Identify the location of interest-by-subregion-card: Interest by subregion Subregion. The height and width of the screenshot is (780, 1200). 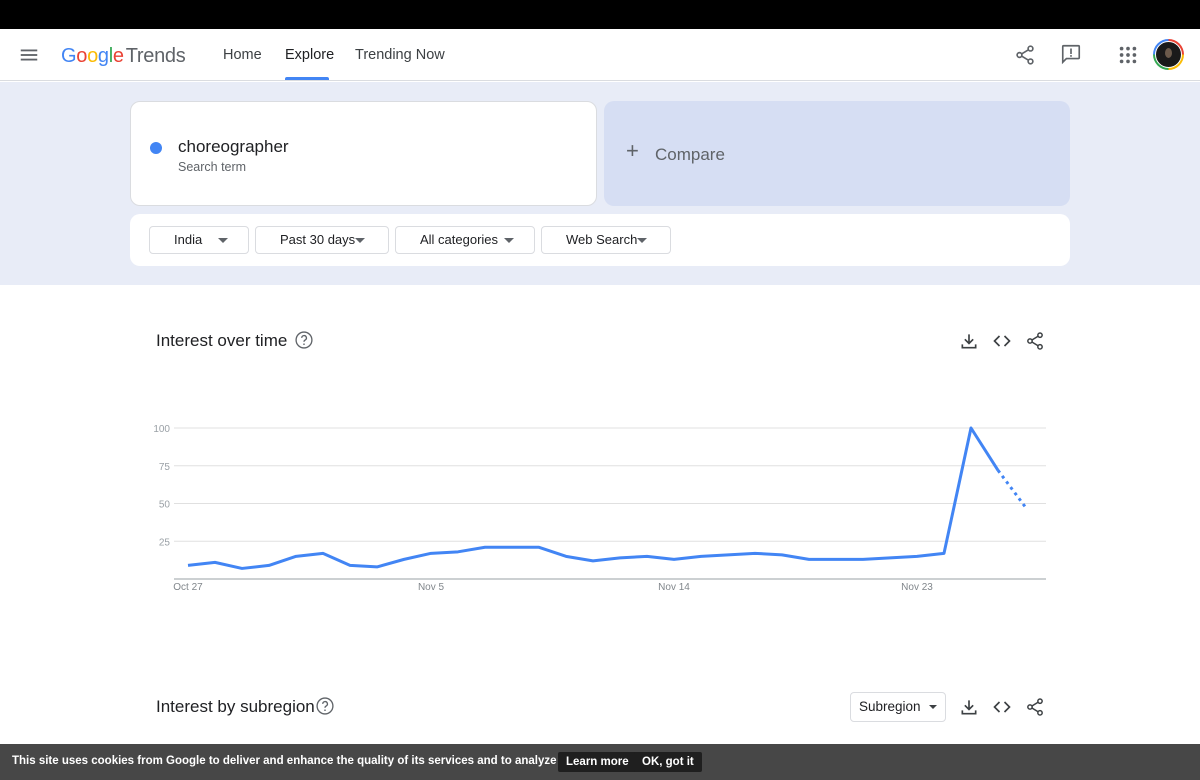
(600, 712).